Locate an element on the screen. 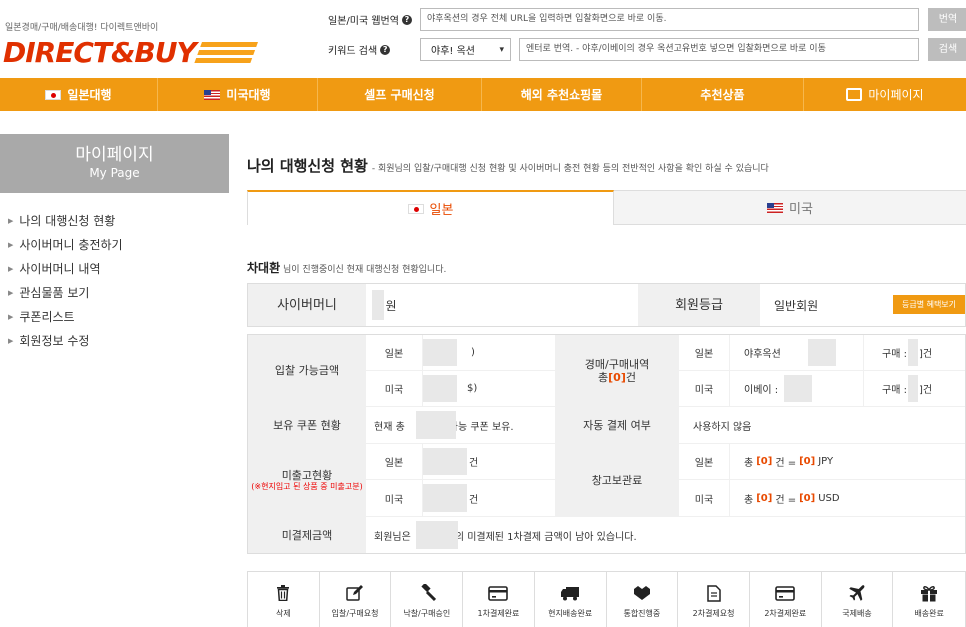 Image resolution: width=966 pixels, height=627 pixels. step-label: 1차결제완료 is located at coordinates (498, 613).